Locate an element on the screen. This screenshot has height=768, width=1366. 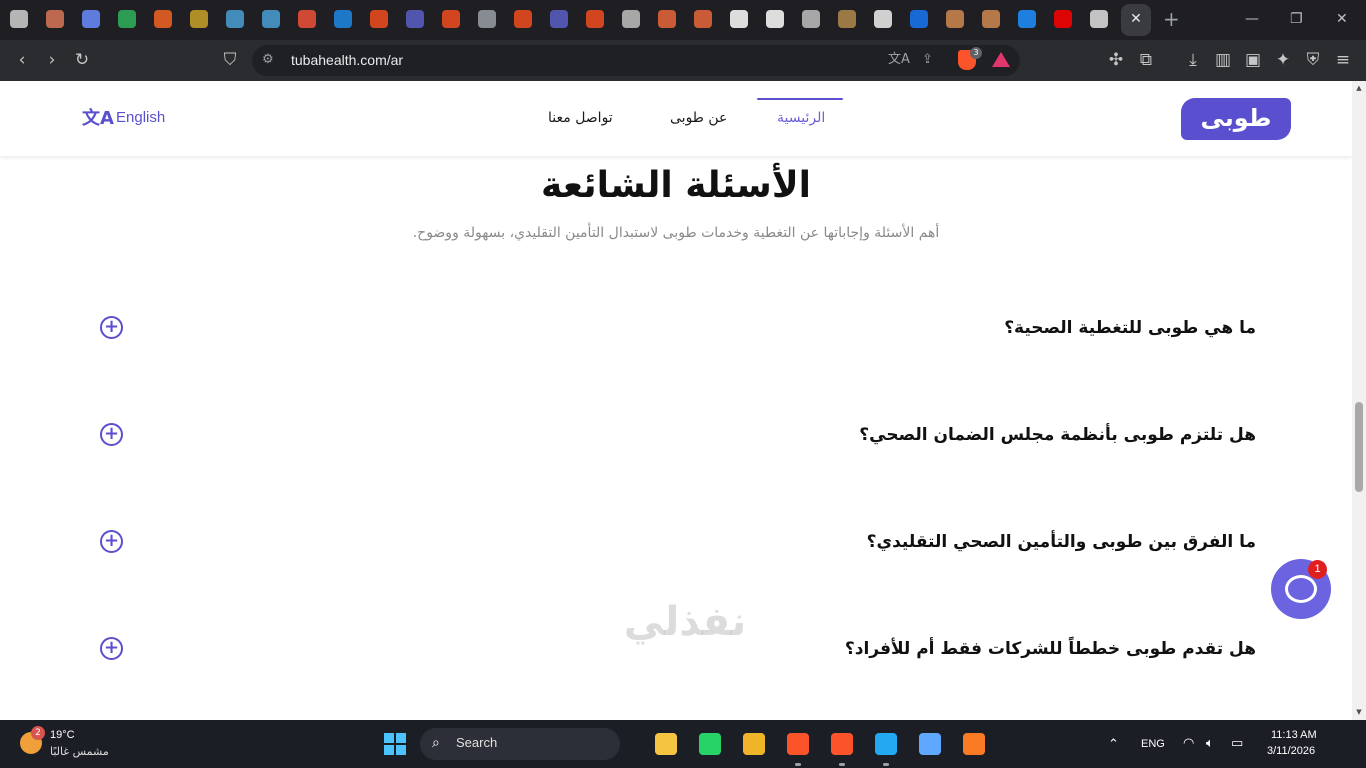
shields-count-badge: 3 is located at coordinates (976, 53).